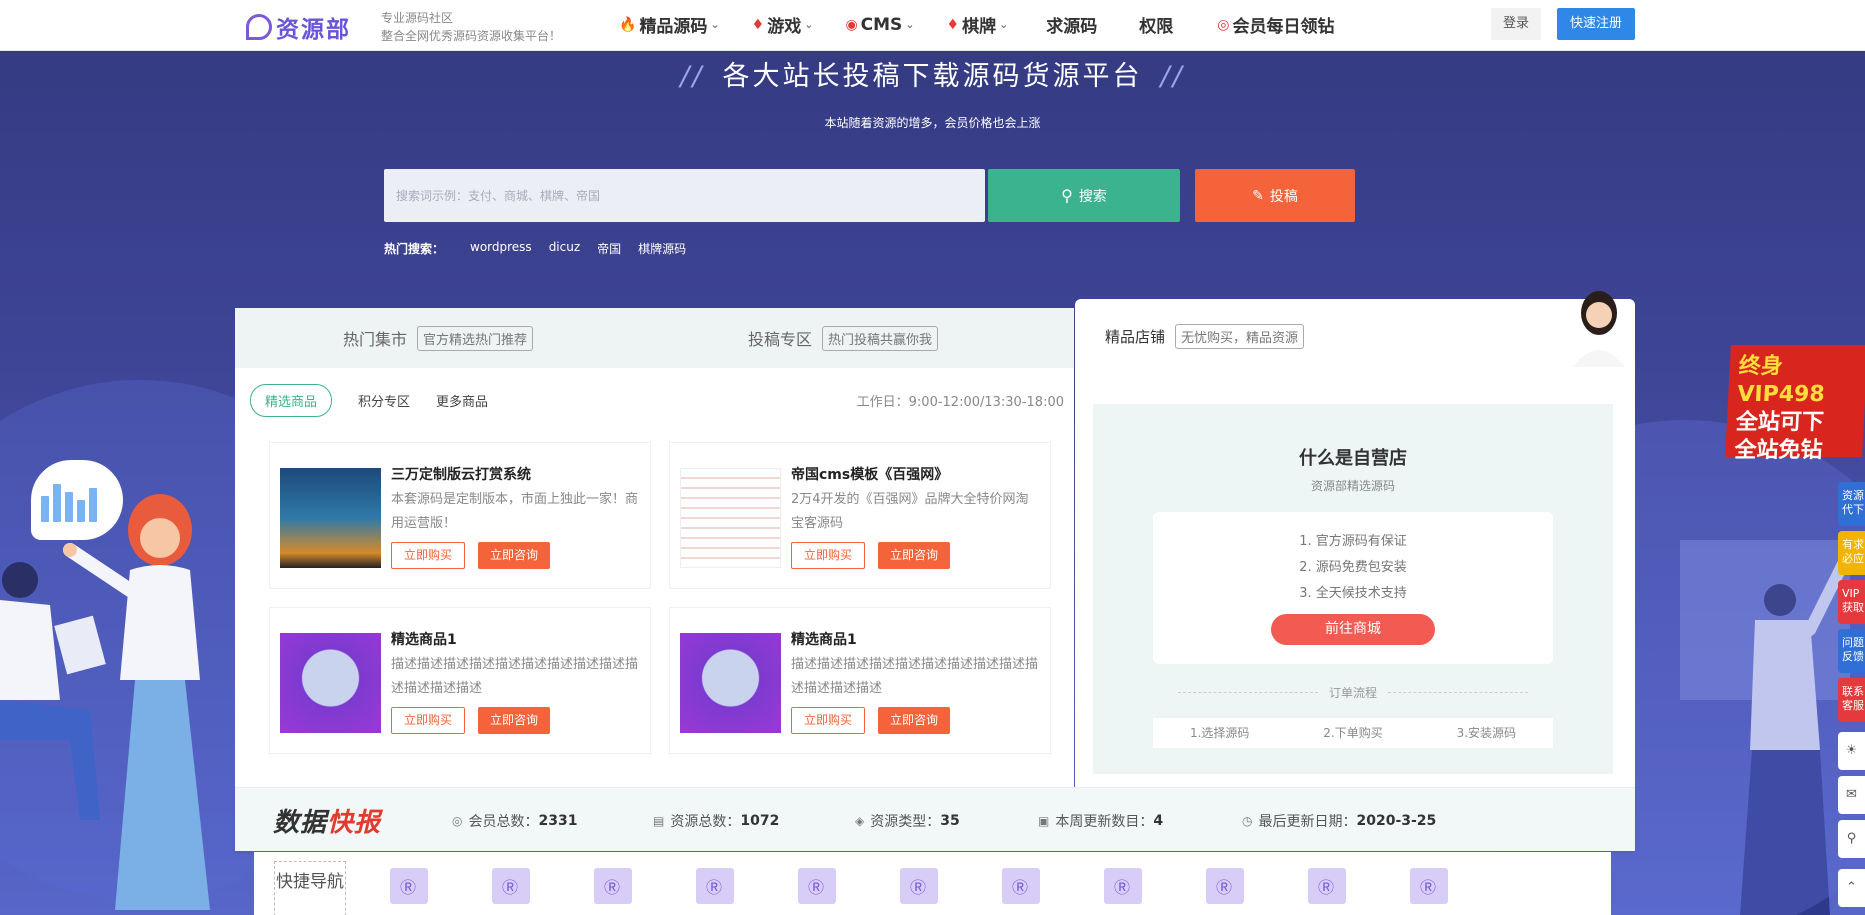 The height and width of the screenshot is (915, 1865). What do you see at coordinates (684, 195) in the screenshot?
I see `search-input` at bounding box center [684, 195].